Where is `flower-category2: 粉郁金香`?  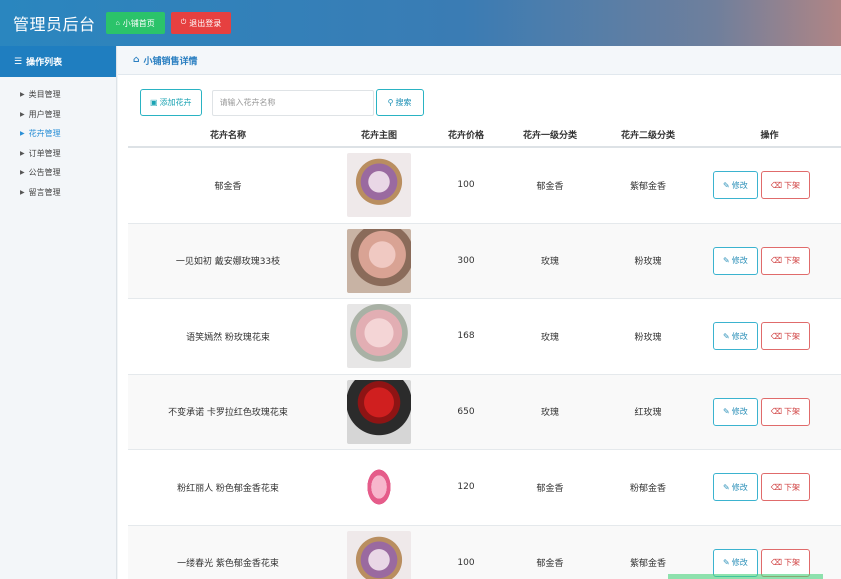 flower-category2: 粉郁金香 is located at coordinates (647, 488).